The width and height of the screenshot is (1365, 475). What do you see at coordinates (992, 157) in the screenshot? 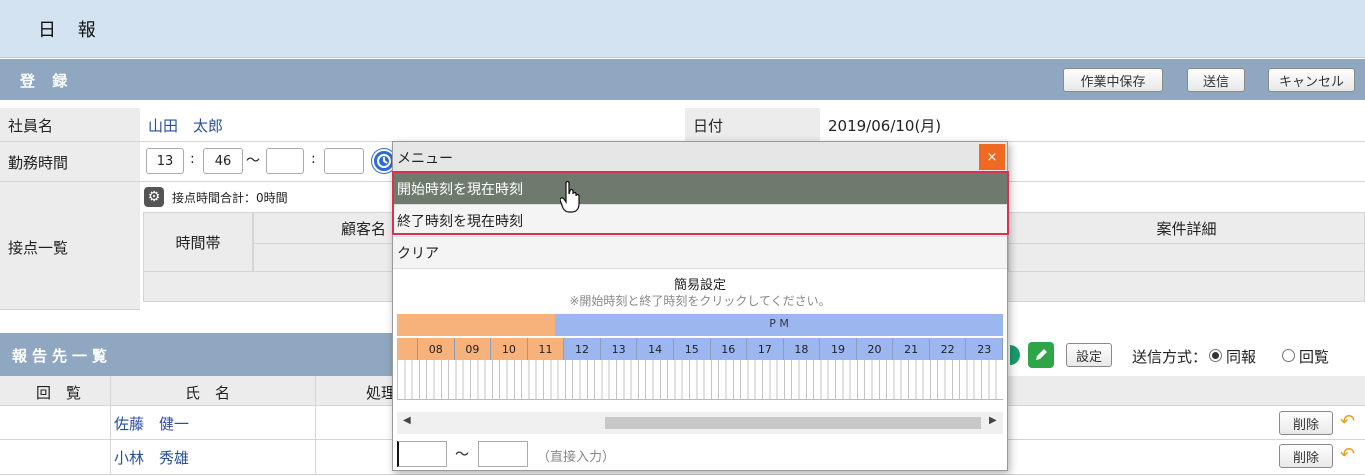
I see `close-icon: ×` at bounding box center [992, 157].